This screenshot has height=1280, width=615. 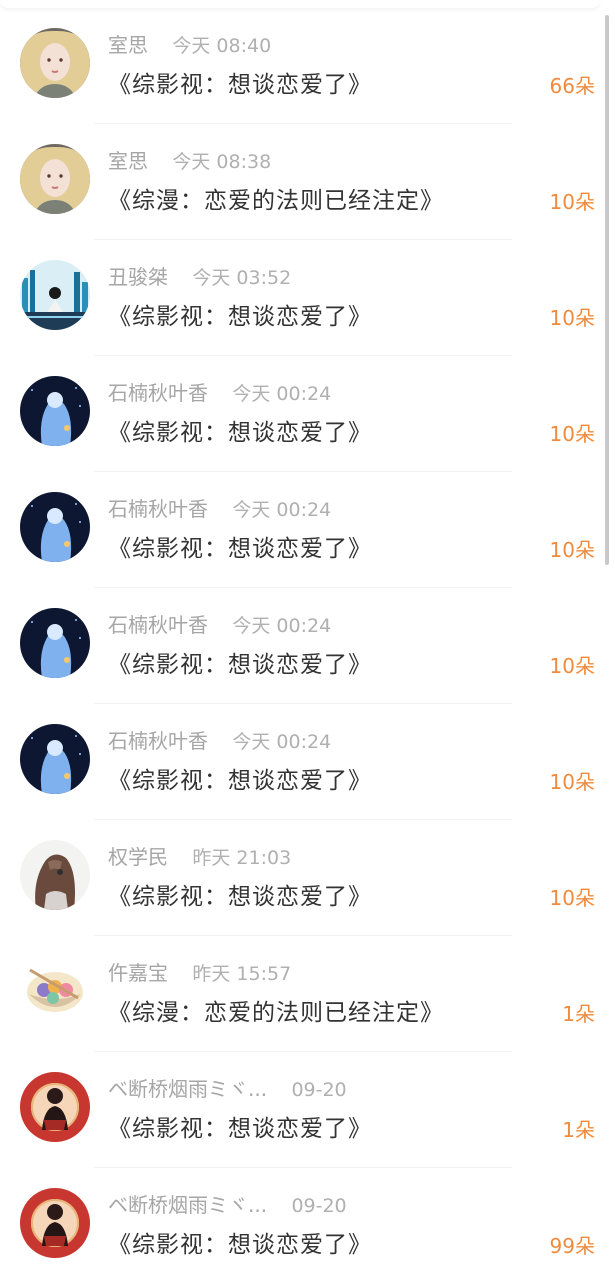 I want to click on timestamp: 今天 03:52, so click(x=242, y=278).